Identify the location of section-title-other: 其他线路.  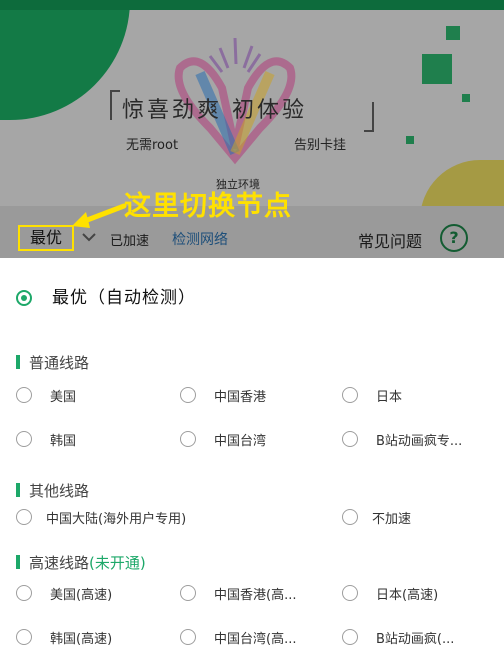
(52, 490).